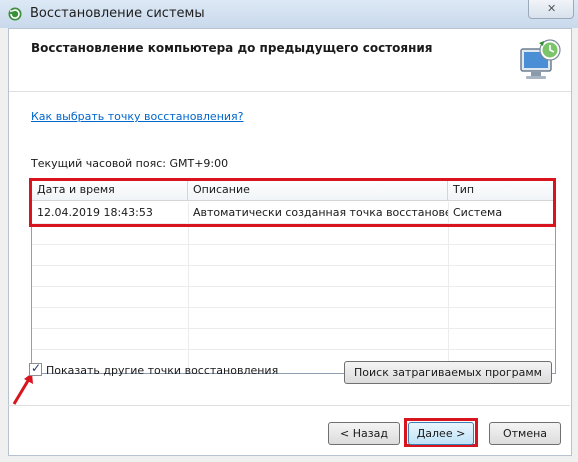 The image size is (578, 462). What do you see at coordinates (137, 116) in the screenshot?
I see `help-link: Как выбрать точку восстановления?` at bounding box center [137, 116].